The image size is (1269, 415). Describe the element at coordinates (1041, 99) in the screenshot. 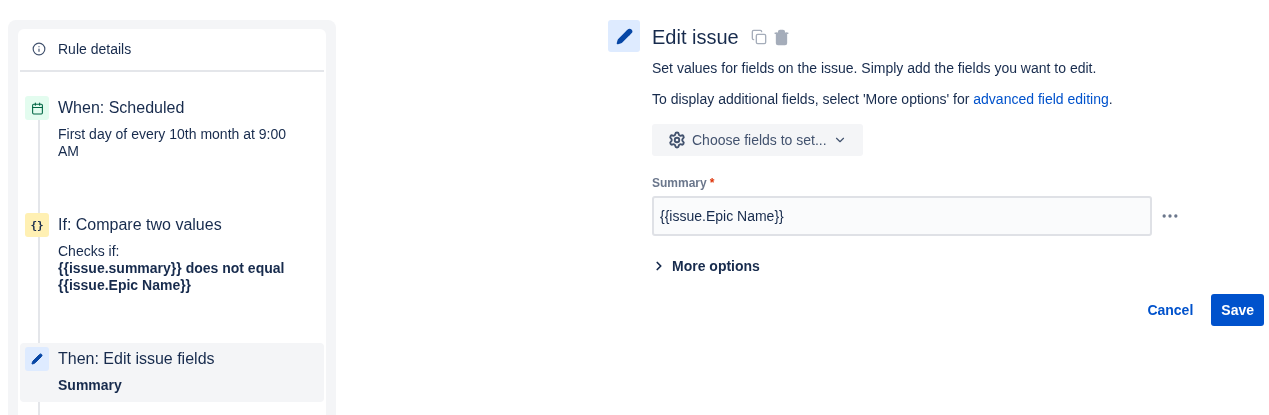

I see `advanced-editing-link: advanced field editing` at that location.